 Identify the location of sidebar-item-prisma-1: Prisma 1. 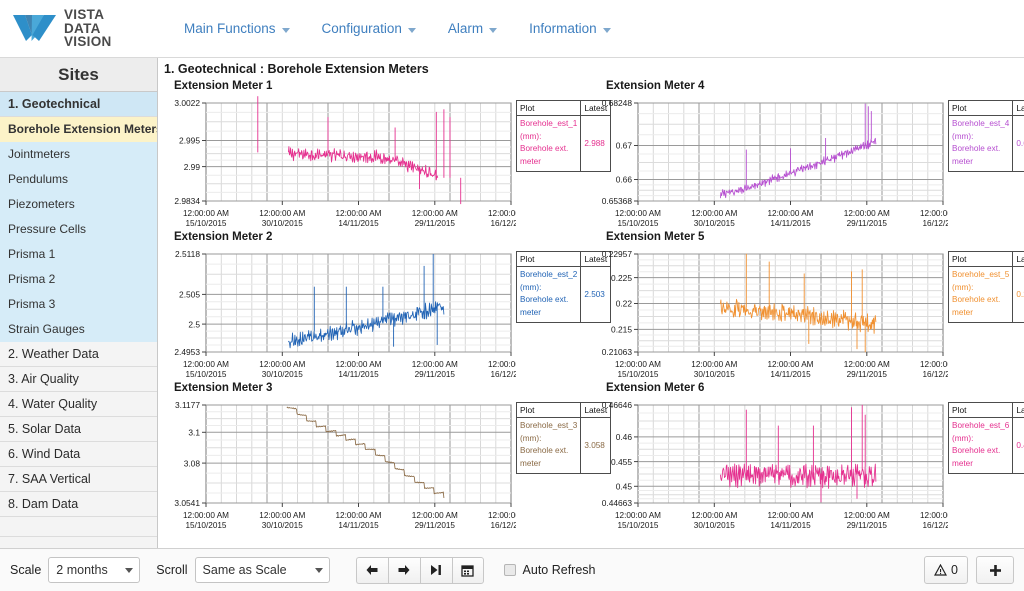
(78, 254).